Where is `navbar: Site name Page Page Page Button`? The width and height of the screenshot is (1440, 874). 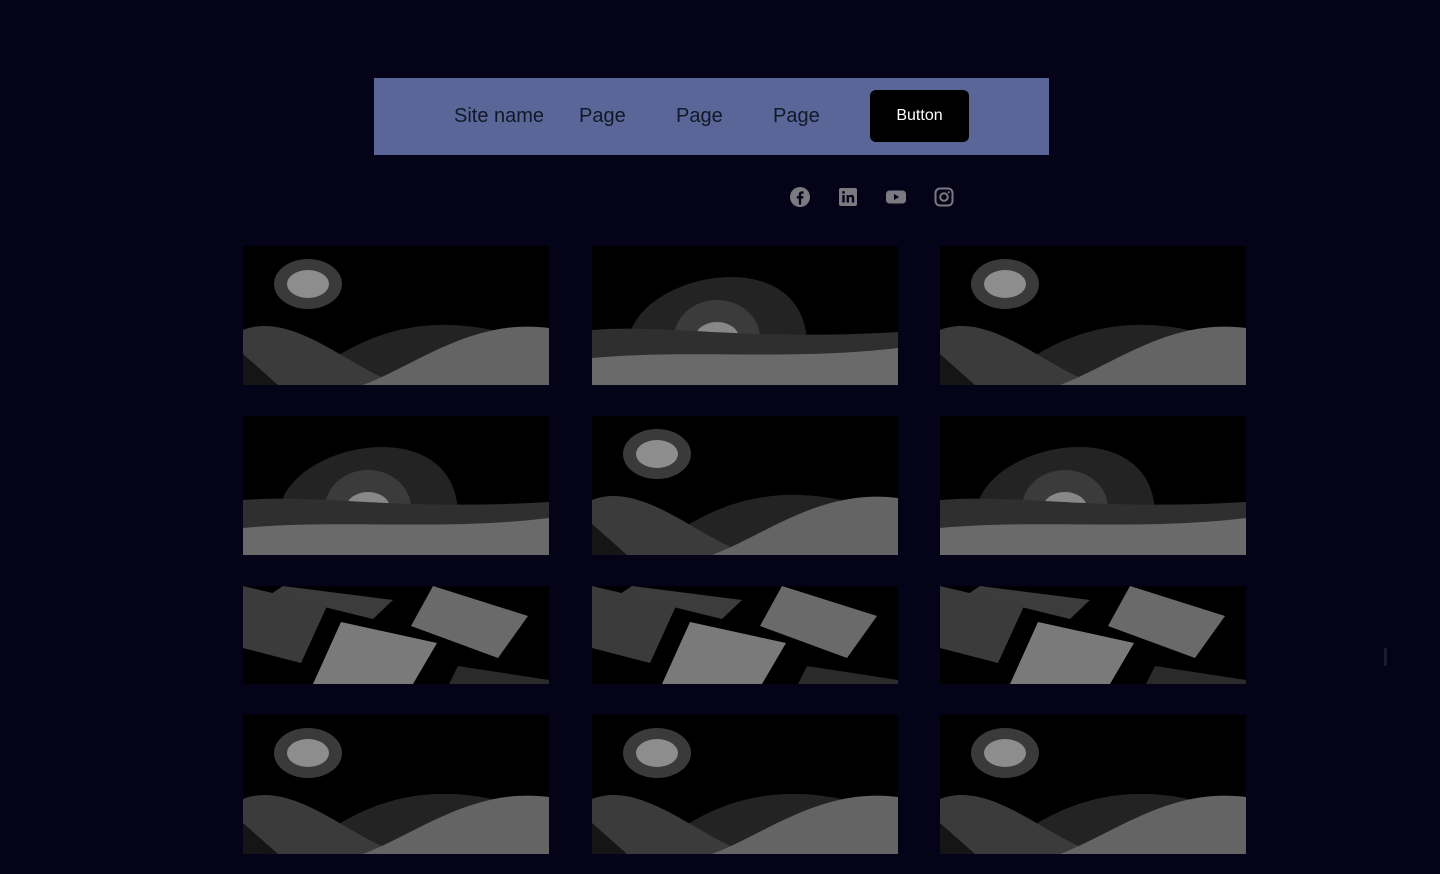
navbar: Site name Page Page Page Button is located at coordinates (711, 116).